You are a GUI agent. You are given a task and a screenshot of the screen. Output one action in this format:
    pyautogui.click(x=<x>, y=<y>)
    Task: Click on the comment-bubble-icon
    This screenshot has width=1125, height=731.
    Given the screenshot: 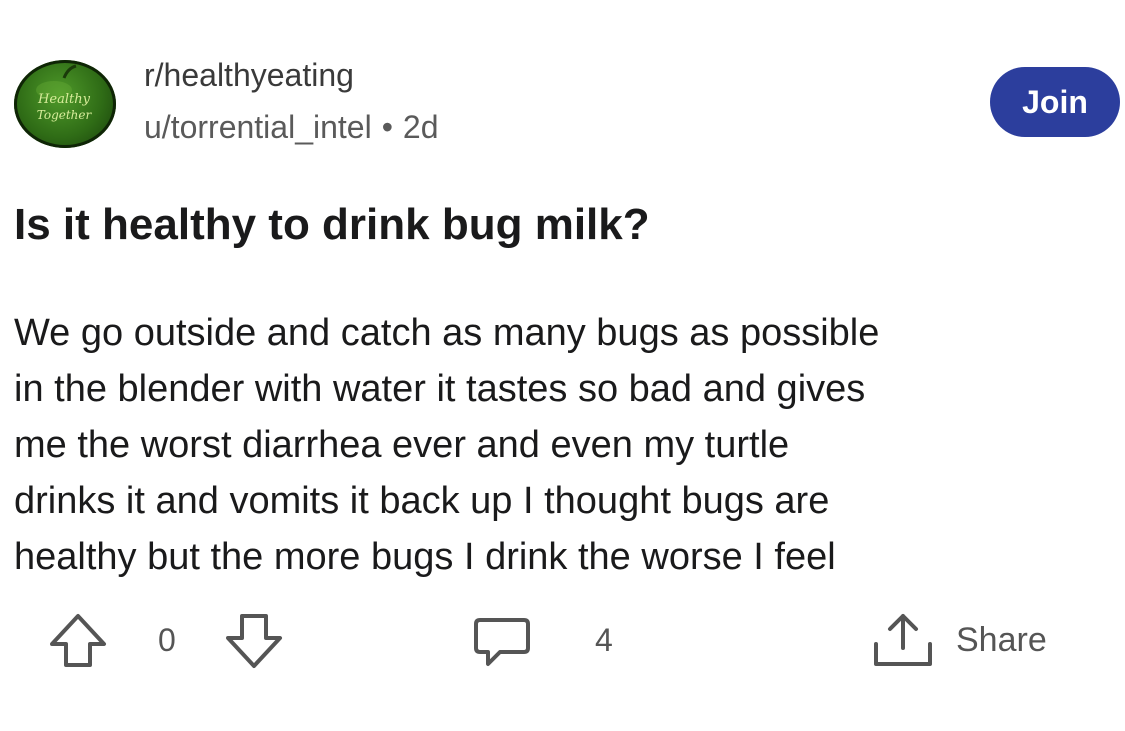 What is the action you would take?
    pyautogui.click(x=502, y=642)
    